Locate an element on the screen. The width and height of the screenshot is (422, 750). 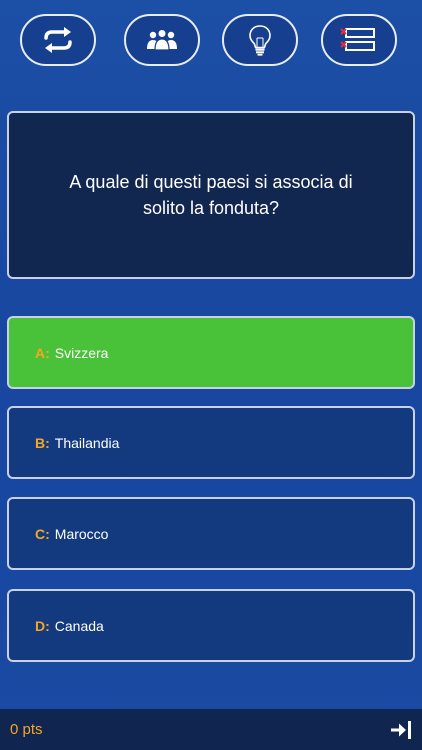
answer-text: Marocco is located at coordinates (81, 533).